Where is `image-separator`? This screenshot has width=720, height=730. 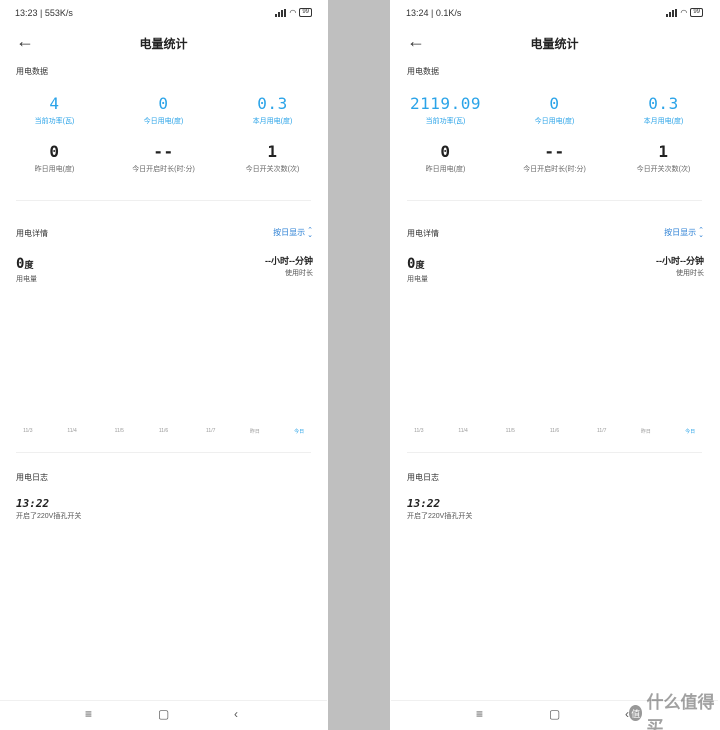 image-separator is located at coordinates (359, 365).